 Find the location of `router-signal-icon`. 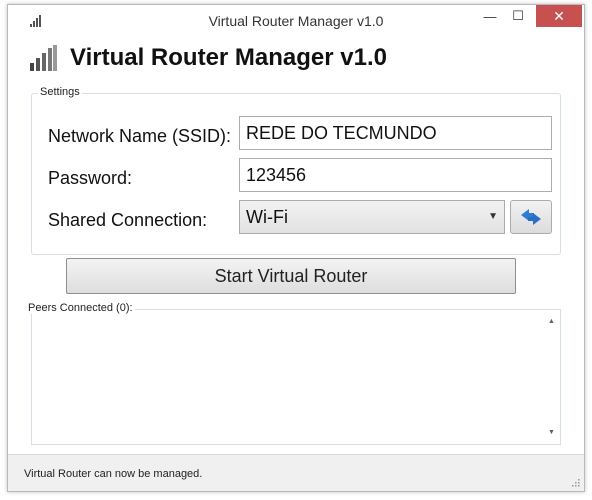

router-signal-icon is located at coordinates (43, 58).